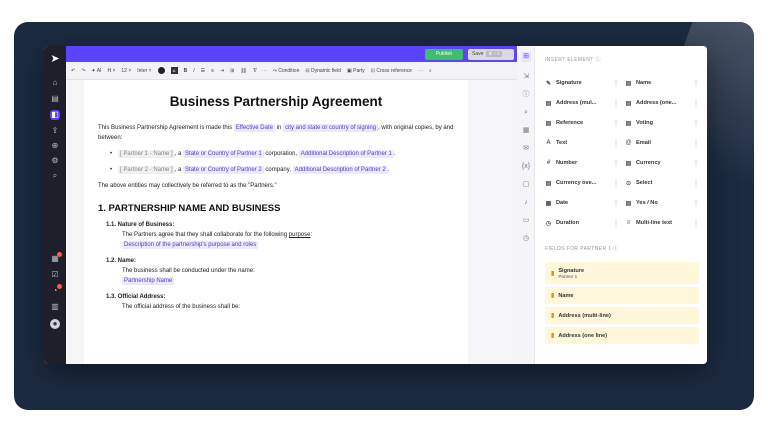 Image resolution: width=768 pixels, height=432 pixels. Describe the element at coordinates (254, 128) in the screenshot. I see `field-effective-date: Effective Date` at that location.